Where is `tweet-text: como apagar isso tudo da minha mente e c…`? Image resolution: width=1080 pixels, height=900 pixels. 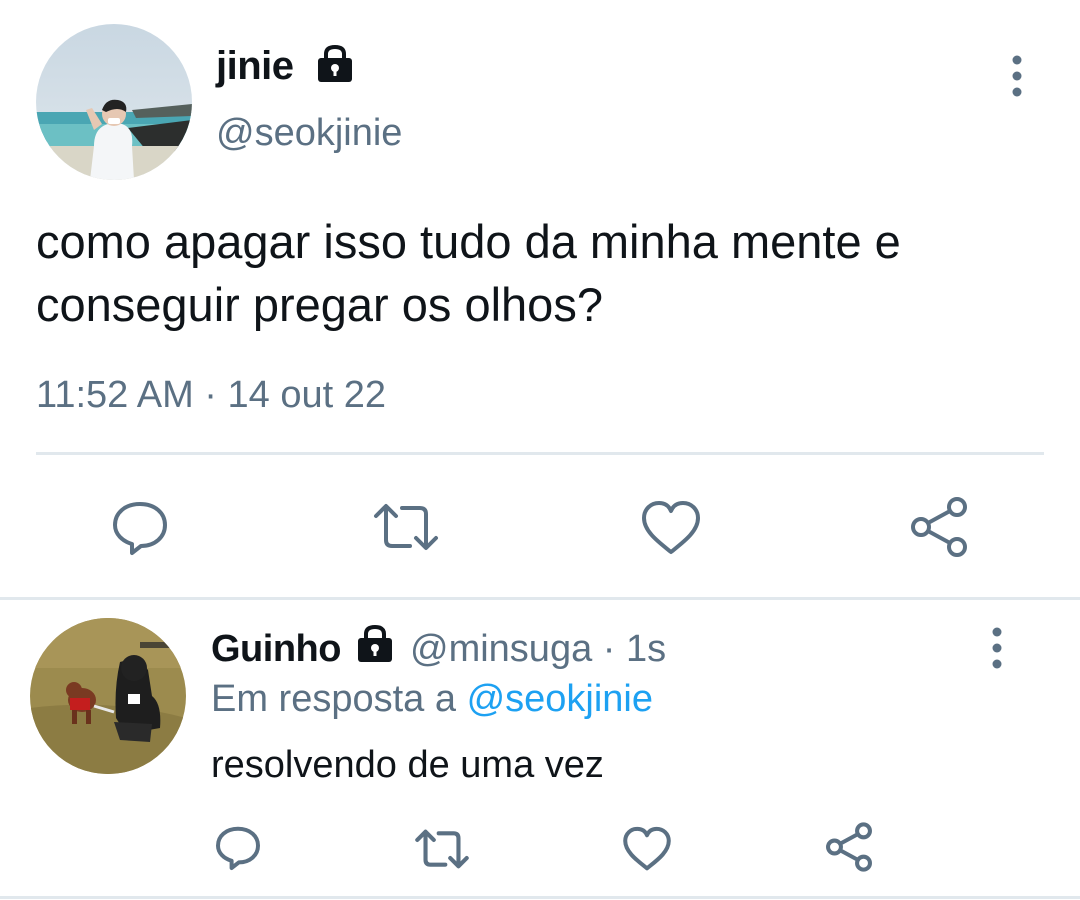 tweet-text: como apagar isso tudo da minha mente e c… is located at coordinates (468, 273).